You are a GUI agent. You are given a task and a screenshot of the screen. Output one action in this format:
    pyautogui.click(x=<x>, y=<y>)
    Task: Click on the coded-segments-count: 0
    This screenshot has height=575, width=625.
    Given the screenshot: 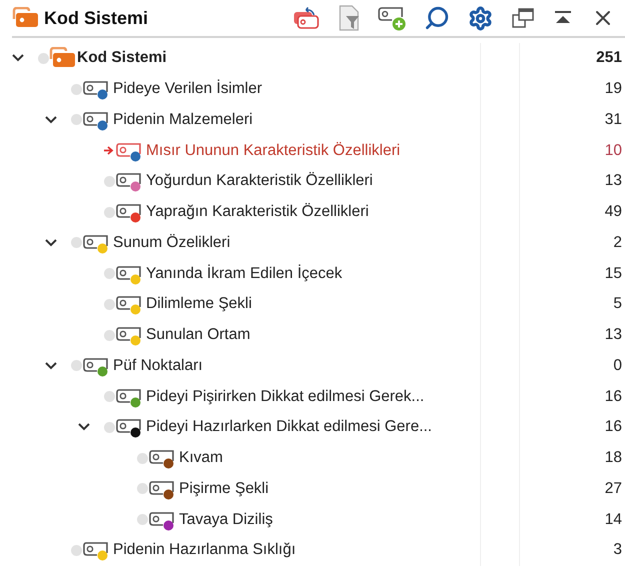 What is the action you would take?
    pyautogui.click(x=617, y=365)
    